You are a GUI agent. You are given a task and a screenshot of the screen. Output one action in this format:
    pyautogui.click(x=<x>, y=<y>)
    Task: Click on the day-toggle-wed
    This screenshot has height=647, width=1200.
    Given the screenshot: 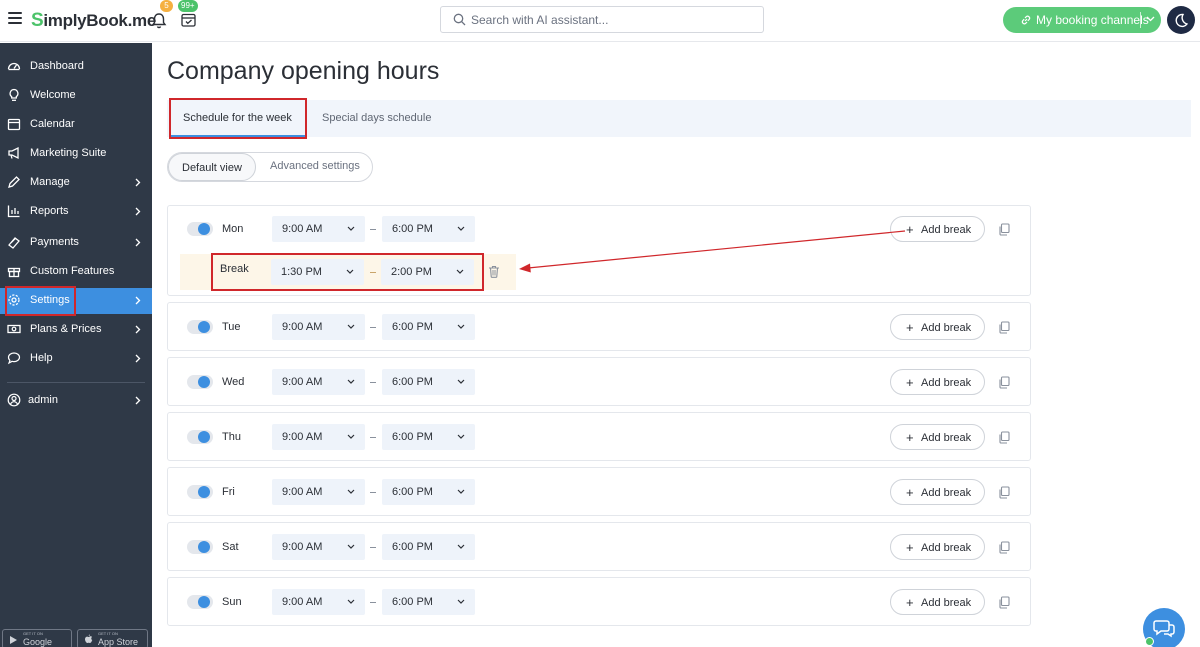 What is the action you would take?
    pyautogui.click(x=200, y=382)
    